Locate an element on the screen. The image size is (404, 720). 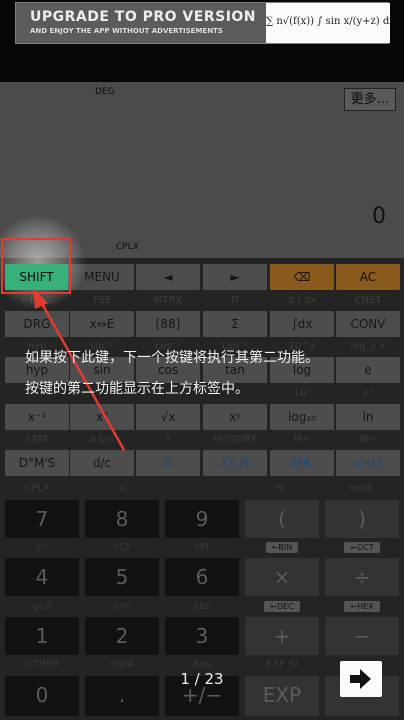
next-page-button is located at coordinates (361, 679).